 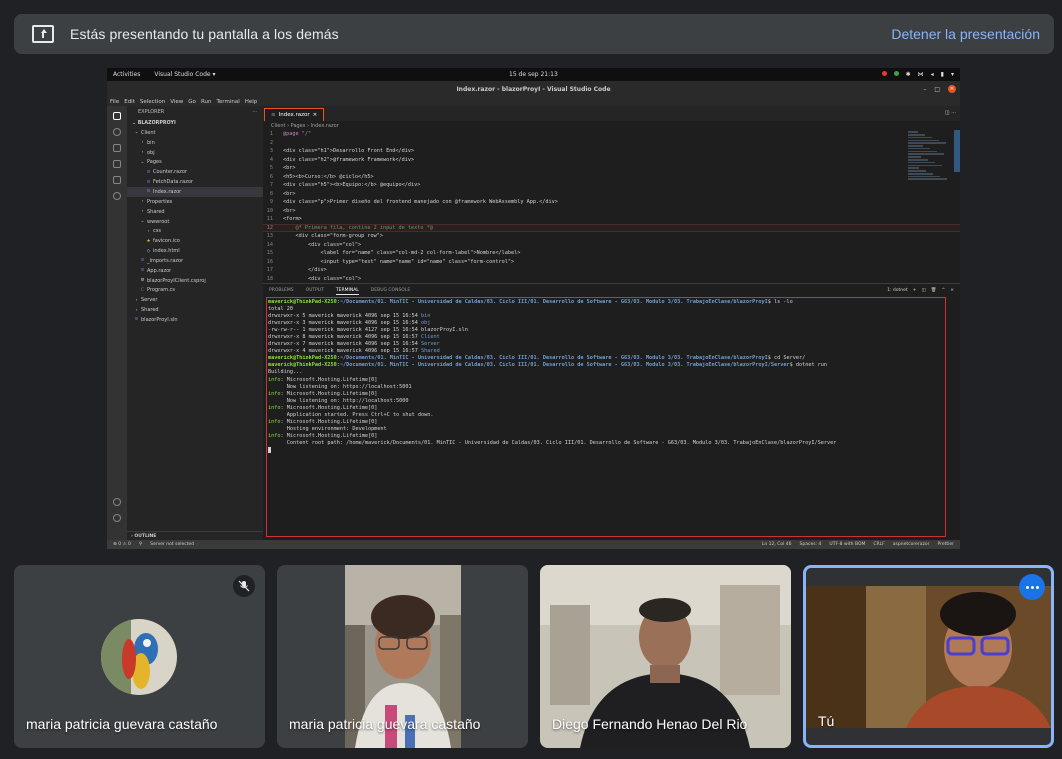 What do you see at coordinates (195, 261) in the screenshot?
I see `tree-item--imports-razor: ≡ _Imports.razor` at bounding box center [195, 261].